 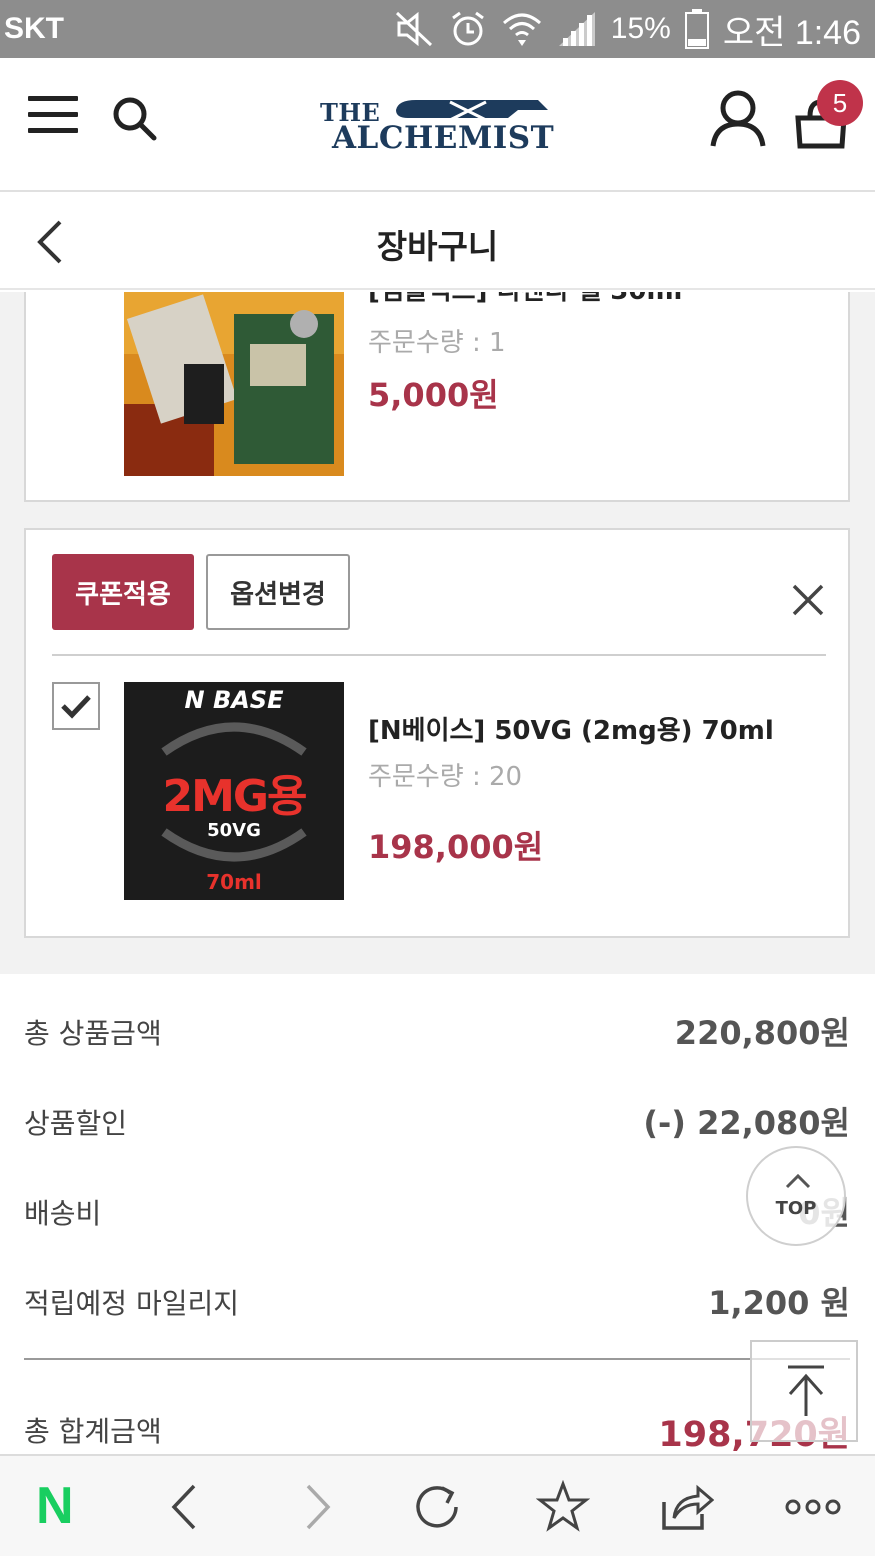 What do you see at coordinates (437, 1029) in the screenshot?
I see `subtotal-row: 총 상품금액 220,800원` at bounding box center [437, 1029].